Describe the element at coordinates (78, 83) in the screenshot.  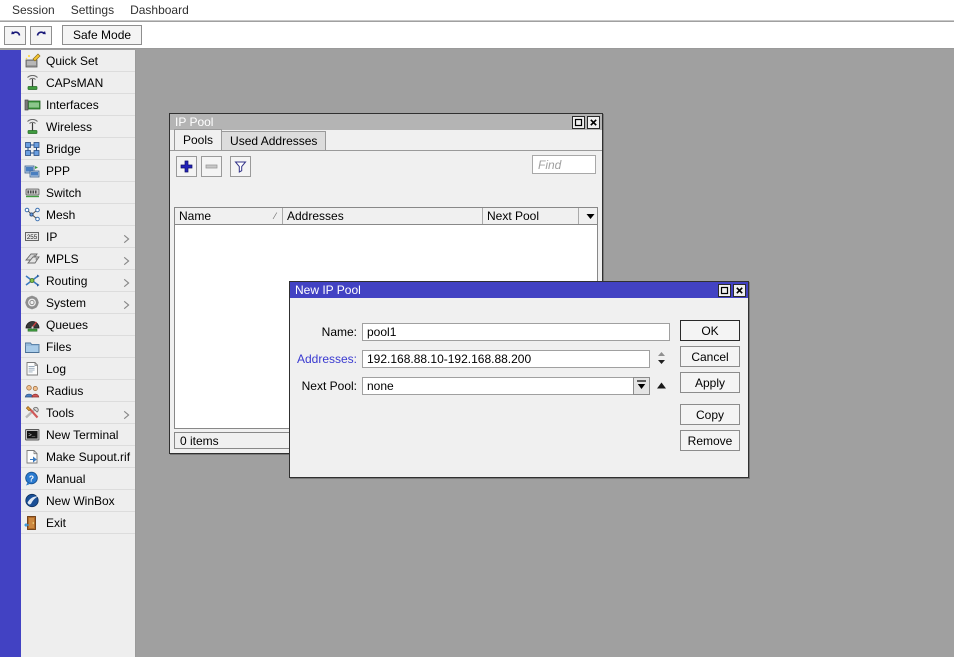
I see `sidebar-item-capsman: CAPsMAN` at that location.